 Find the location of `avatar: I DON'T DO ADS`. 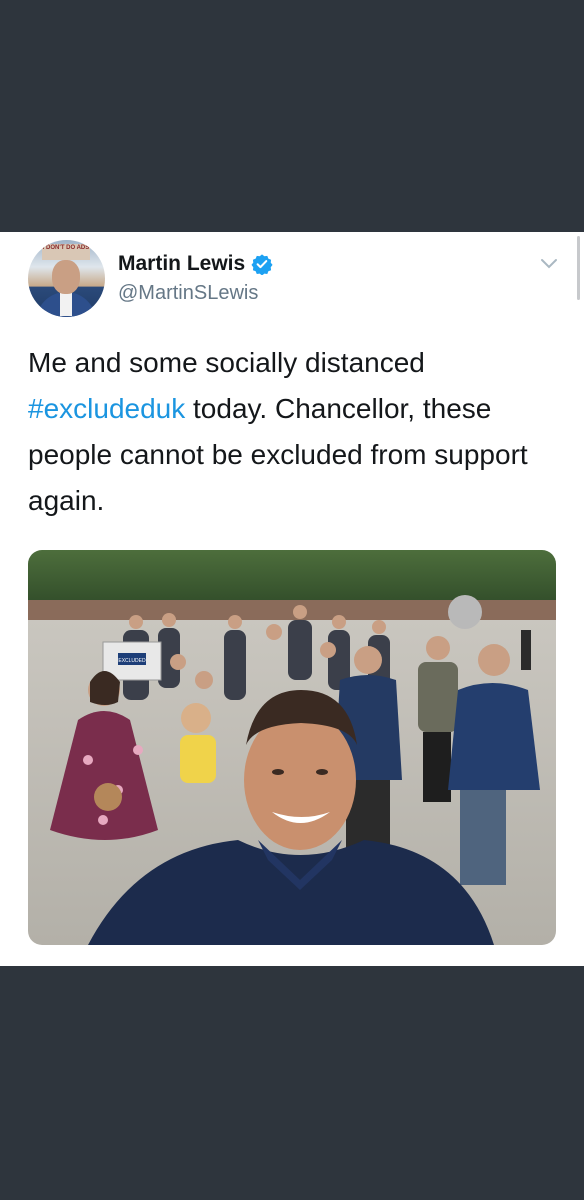

avatar: I DON'T DO ADS is located at coordinates (66, 278).